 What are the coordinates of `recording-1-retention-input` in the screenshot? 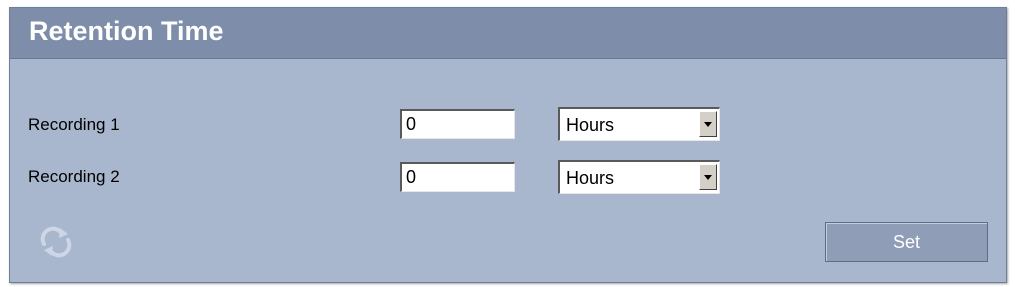 It's located at (457, 124).